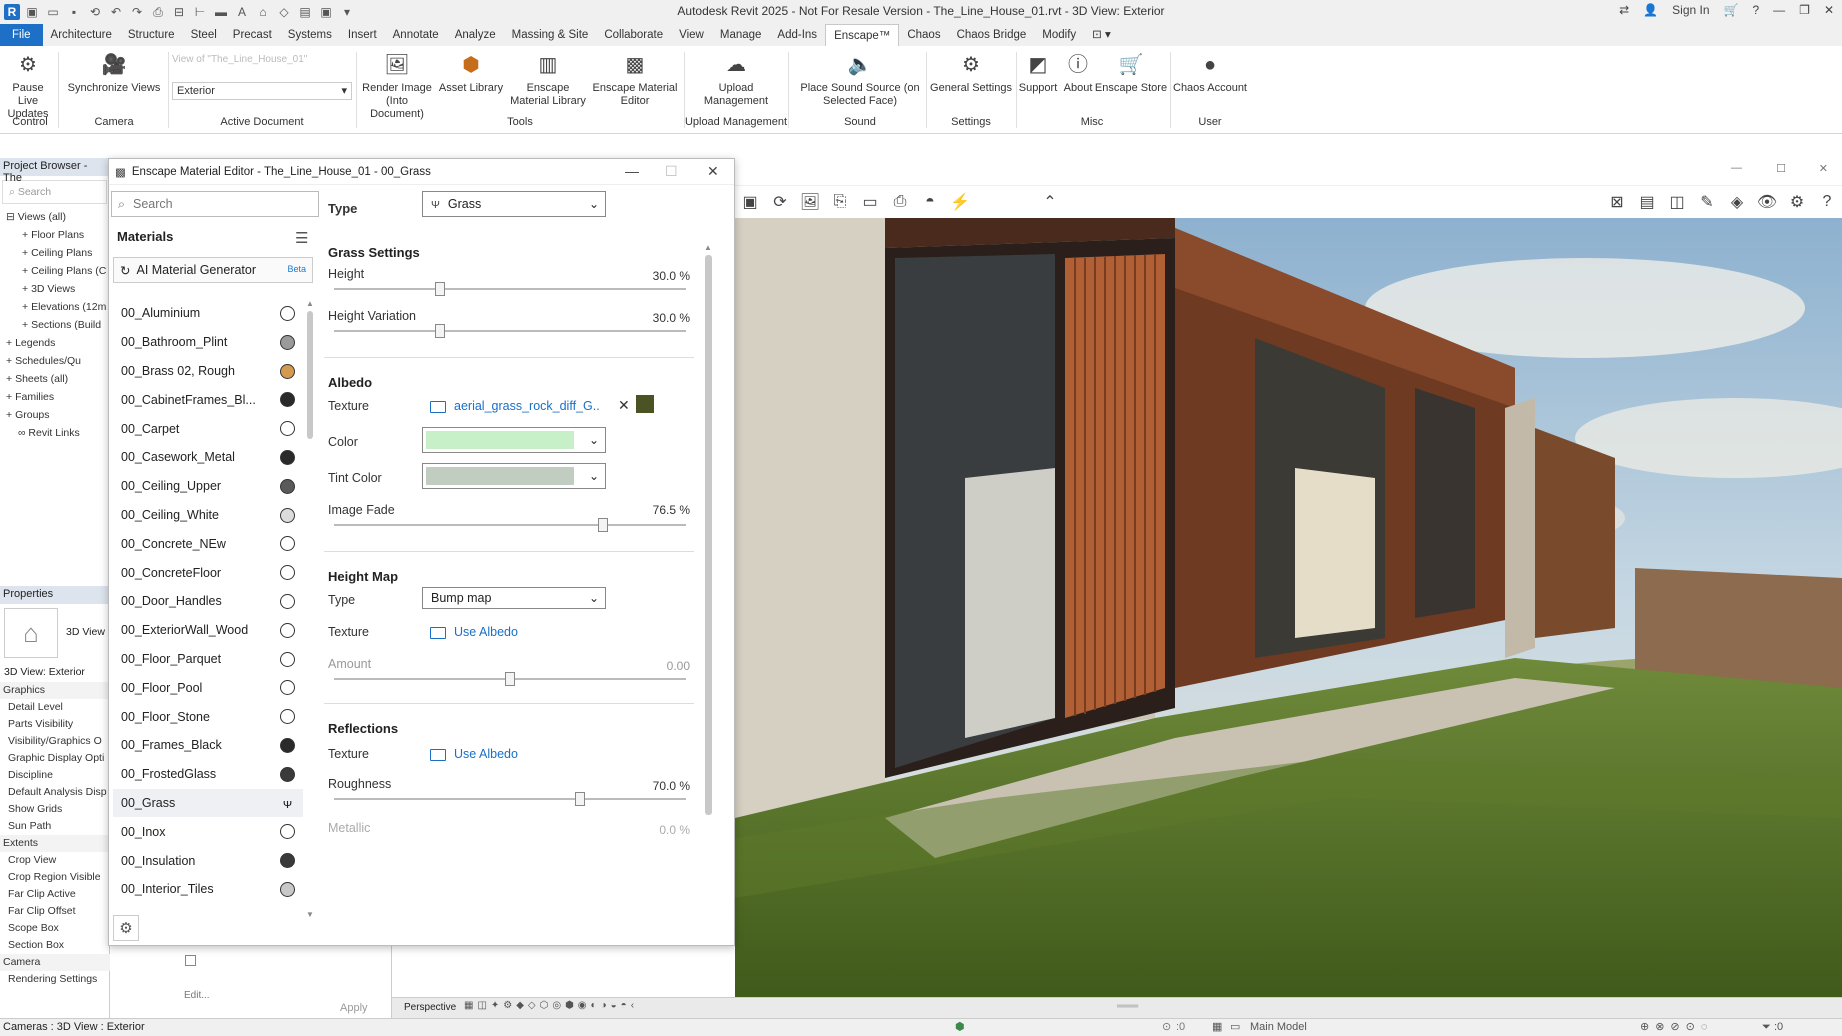 Image resolution: width=1842 pixels, height=1036 pixels. What do you see at coordinates (548, 80) in the screenshot?
I see `material-library-button: ▥ Enscape Material Library` at bounding box center [548, 80].